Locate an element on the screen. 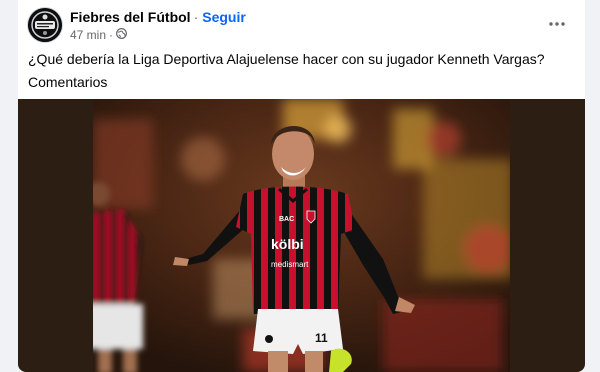 This screenshot has height=372, width=600. page-name-line: Fiebres del Fútbol · Seguir is located at coordinates (158, 17).